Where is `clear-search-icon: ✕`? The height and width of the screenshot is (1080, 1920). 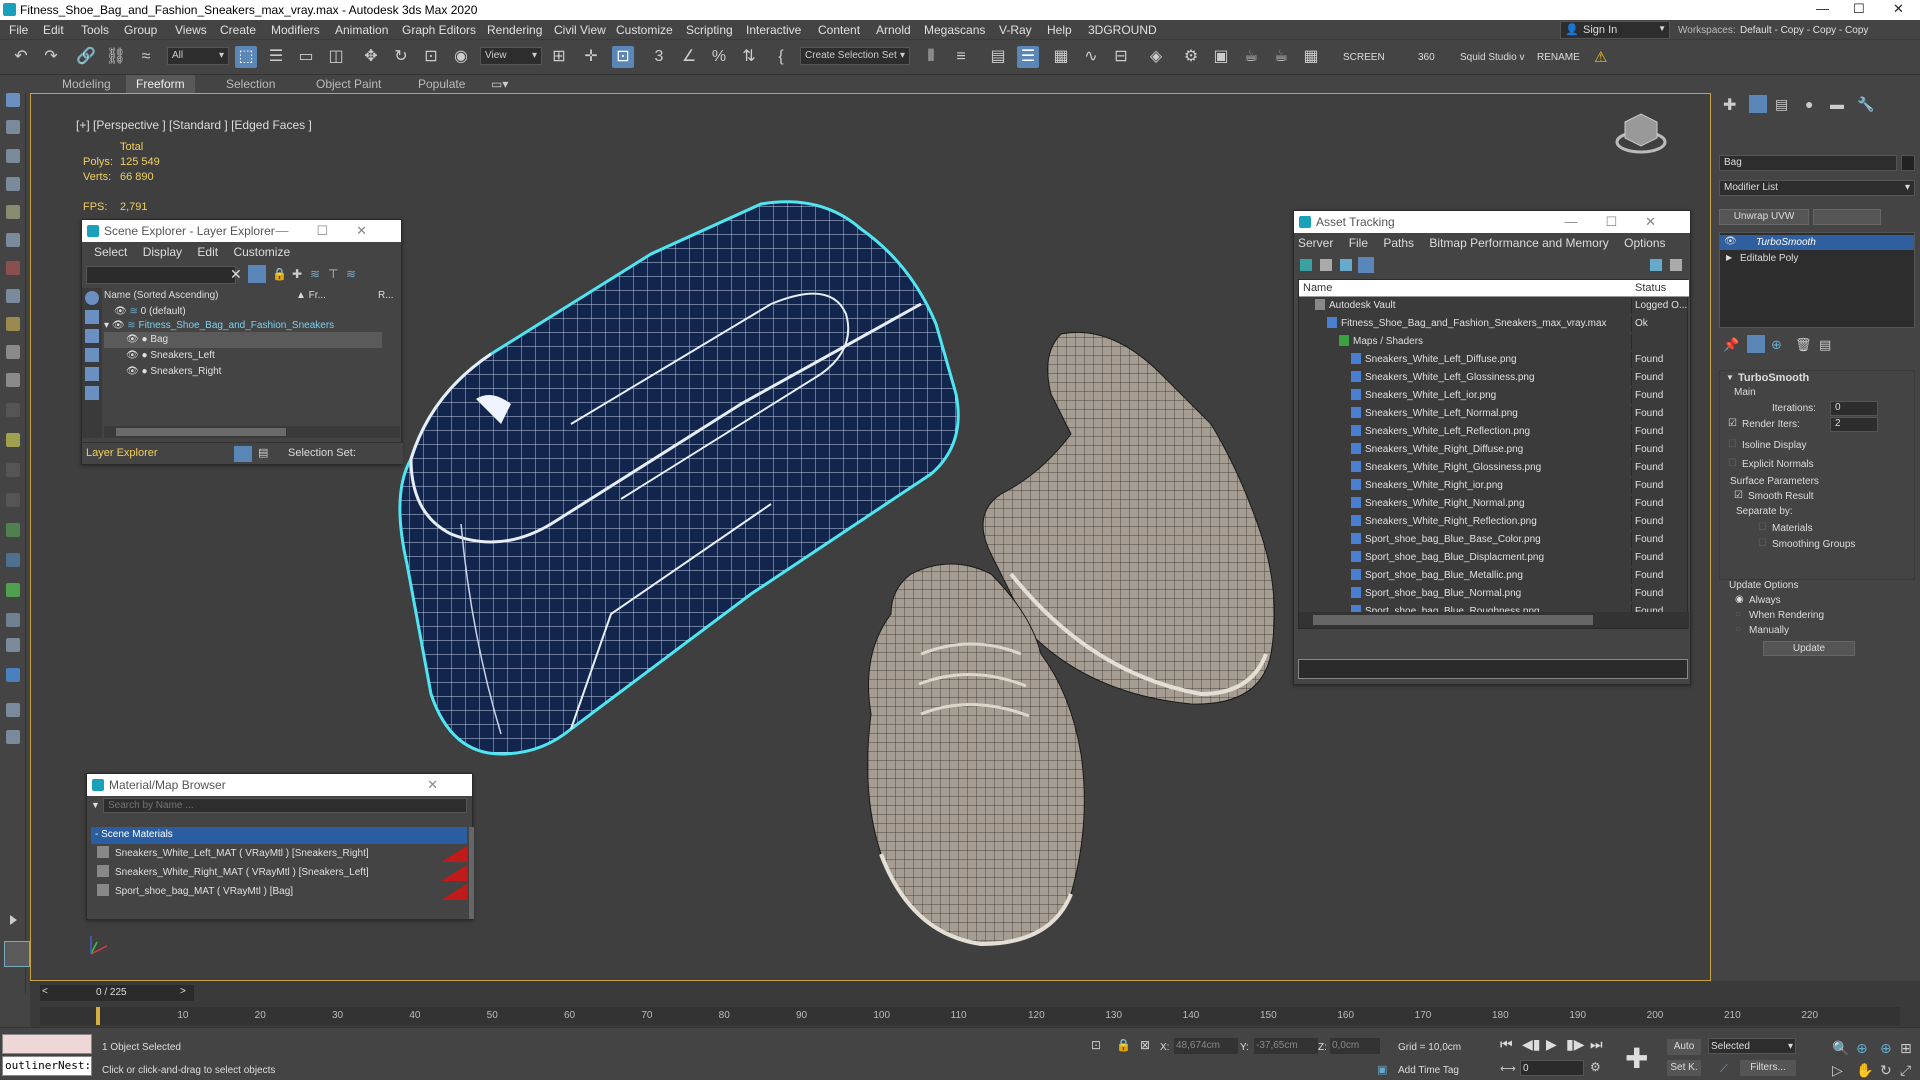
clear-search-icon: ✕ is located at coordinates (236, 274).